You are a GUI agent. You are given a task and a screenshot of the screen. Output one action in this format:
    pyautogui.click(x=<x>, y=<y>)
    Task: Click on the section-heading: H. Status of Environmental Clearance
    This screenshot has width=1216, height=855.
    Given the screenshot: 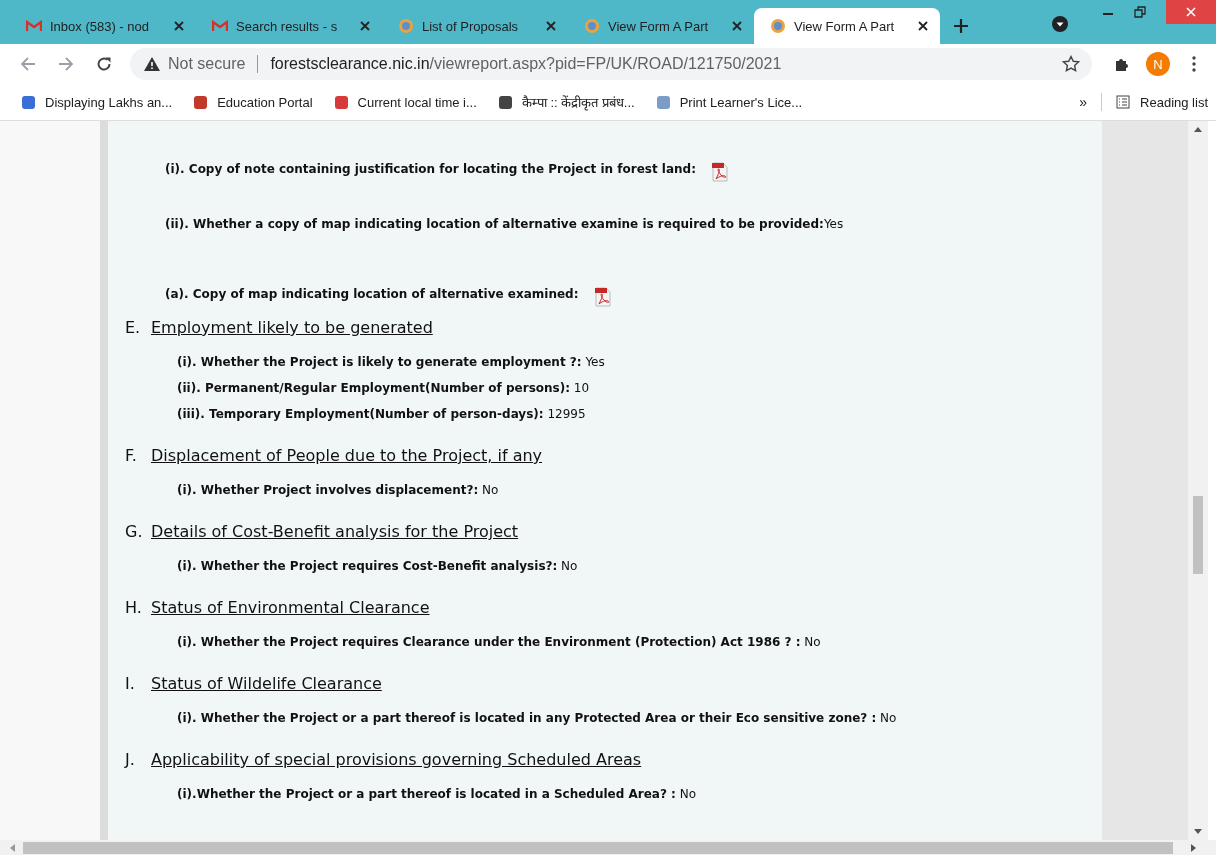 What is the action you would take?
    pyautogui.click(x=278, y=608)
    